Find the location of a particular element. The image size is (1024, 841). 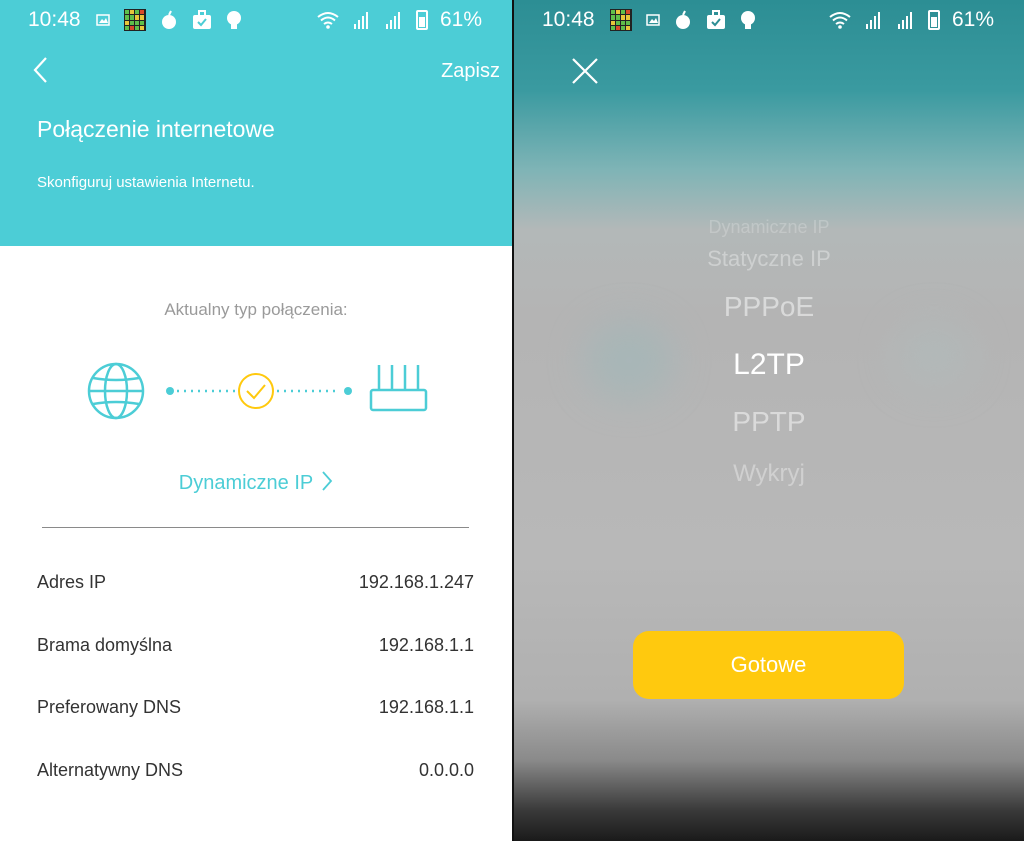

close-icon is located at coordinates (585, 71).